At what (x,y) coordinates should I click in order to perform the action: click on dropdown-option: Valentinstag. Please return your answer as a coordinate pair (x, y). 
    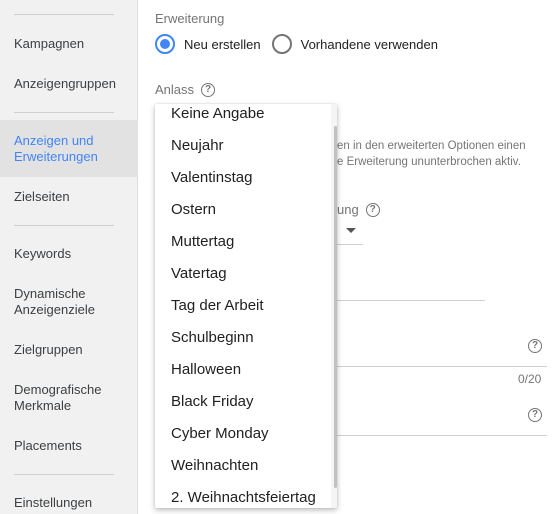
    Looking at the image, I should click on (243, 178).